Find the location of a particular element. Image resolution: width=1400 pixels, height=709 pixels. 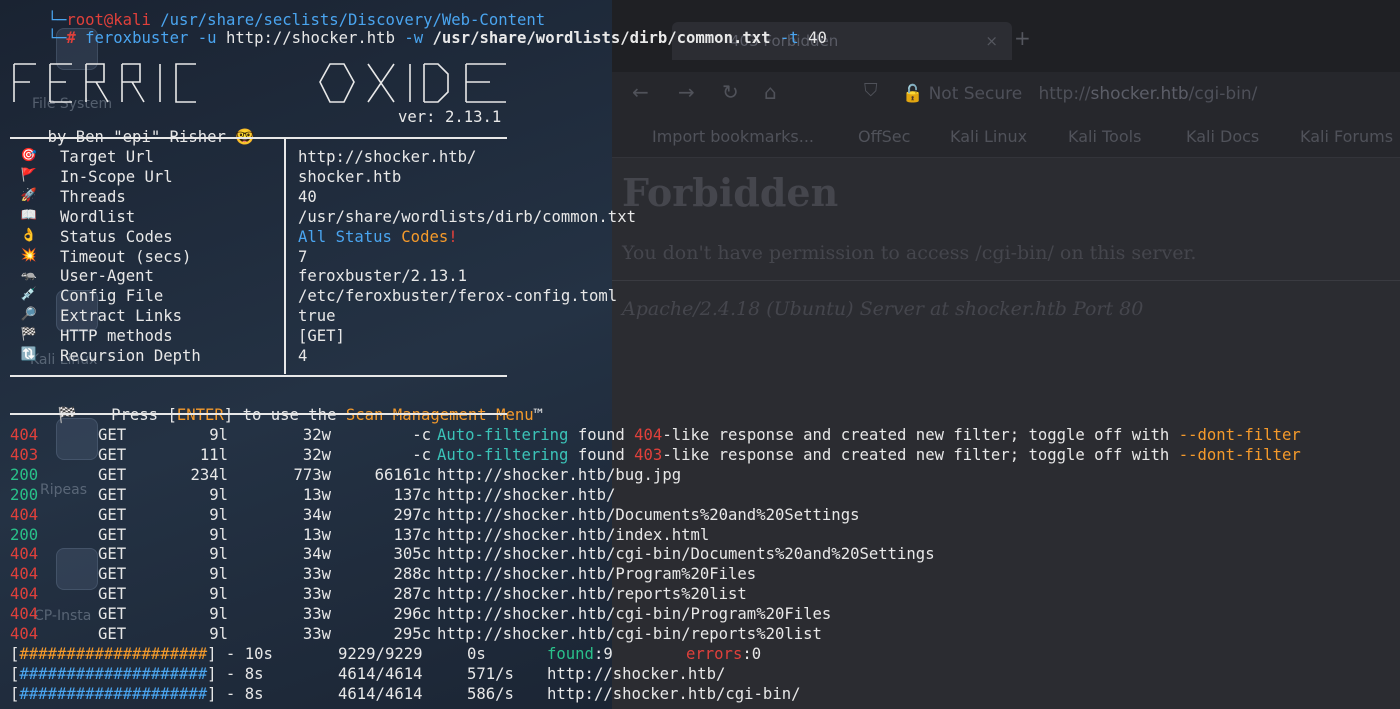

command-binary: feroxbuster is located at coordinates (137, 38).